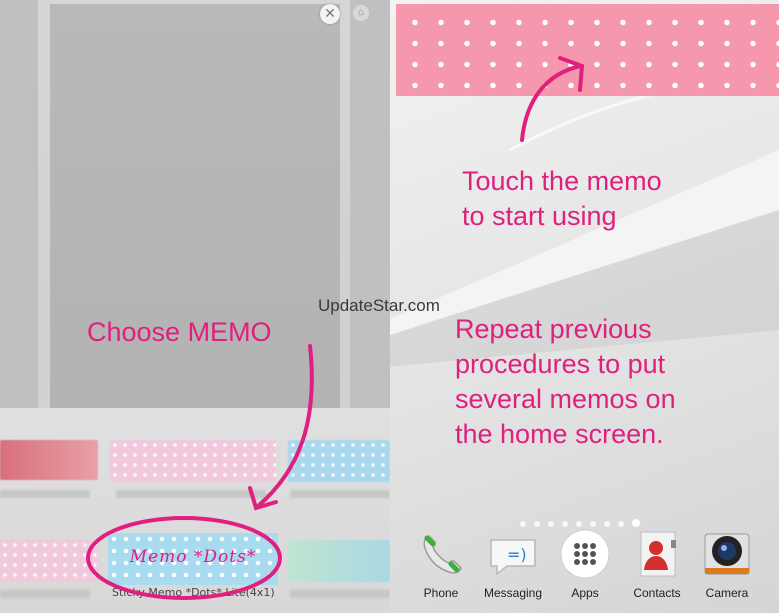  What do you see at coordinates (441, 593) in the screenshot?
I see `dock-label: Phone` at bounding box center [441, 593].